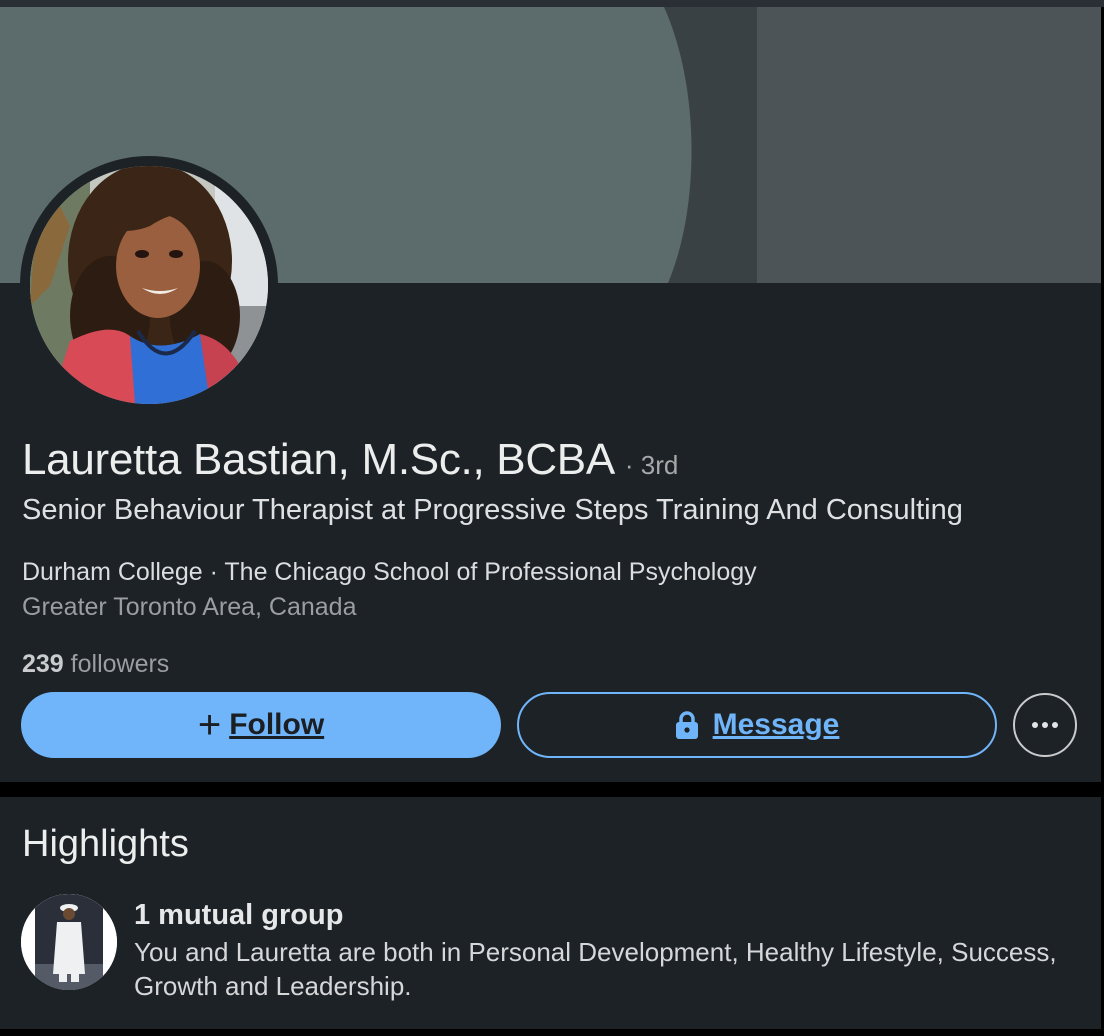 Image resolution: width=1104 pixels, height=1036 pixels. Describe the element at coordinates (238, 915) in the screenshot. I see `mutual-group-heading: 1 mutual group` at that location.